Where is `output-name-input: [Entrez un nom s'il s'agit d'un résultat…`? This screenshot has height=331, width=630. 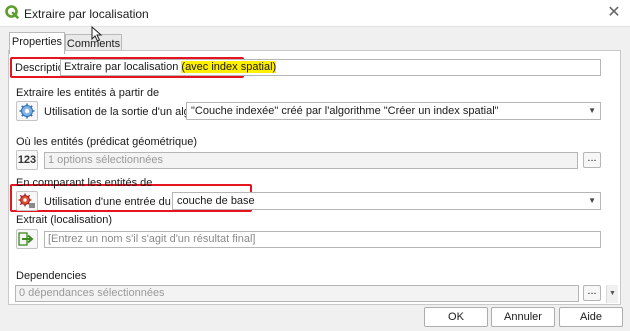 output-name-input: [Entrez un nom s'il s'agit d'un résultat… is located at coordinates (322, 239).